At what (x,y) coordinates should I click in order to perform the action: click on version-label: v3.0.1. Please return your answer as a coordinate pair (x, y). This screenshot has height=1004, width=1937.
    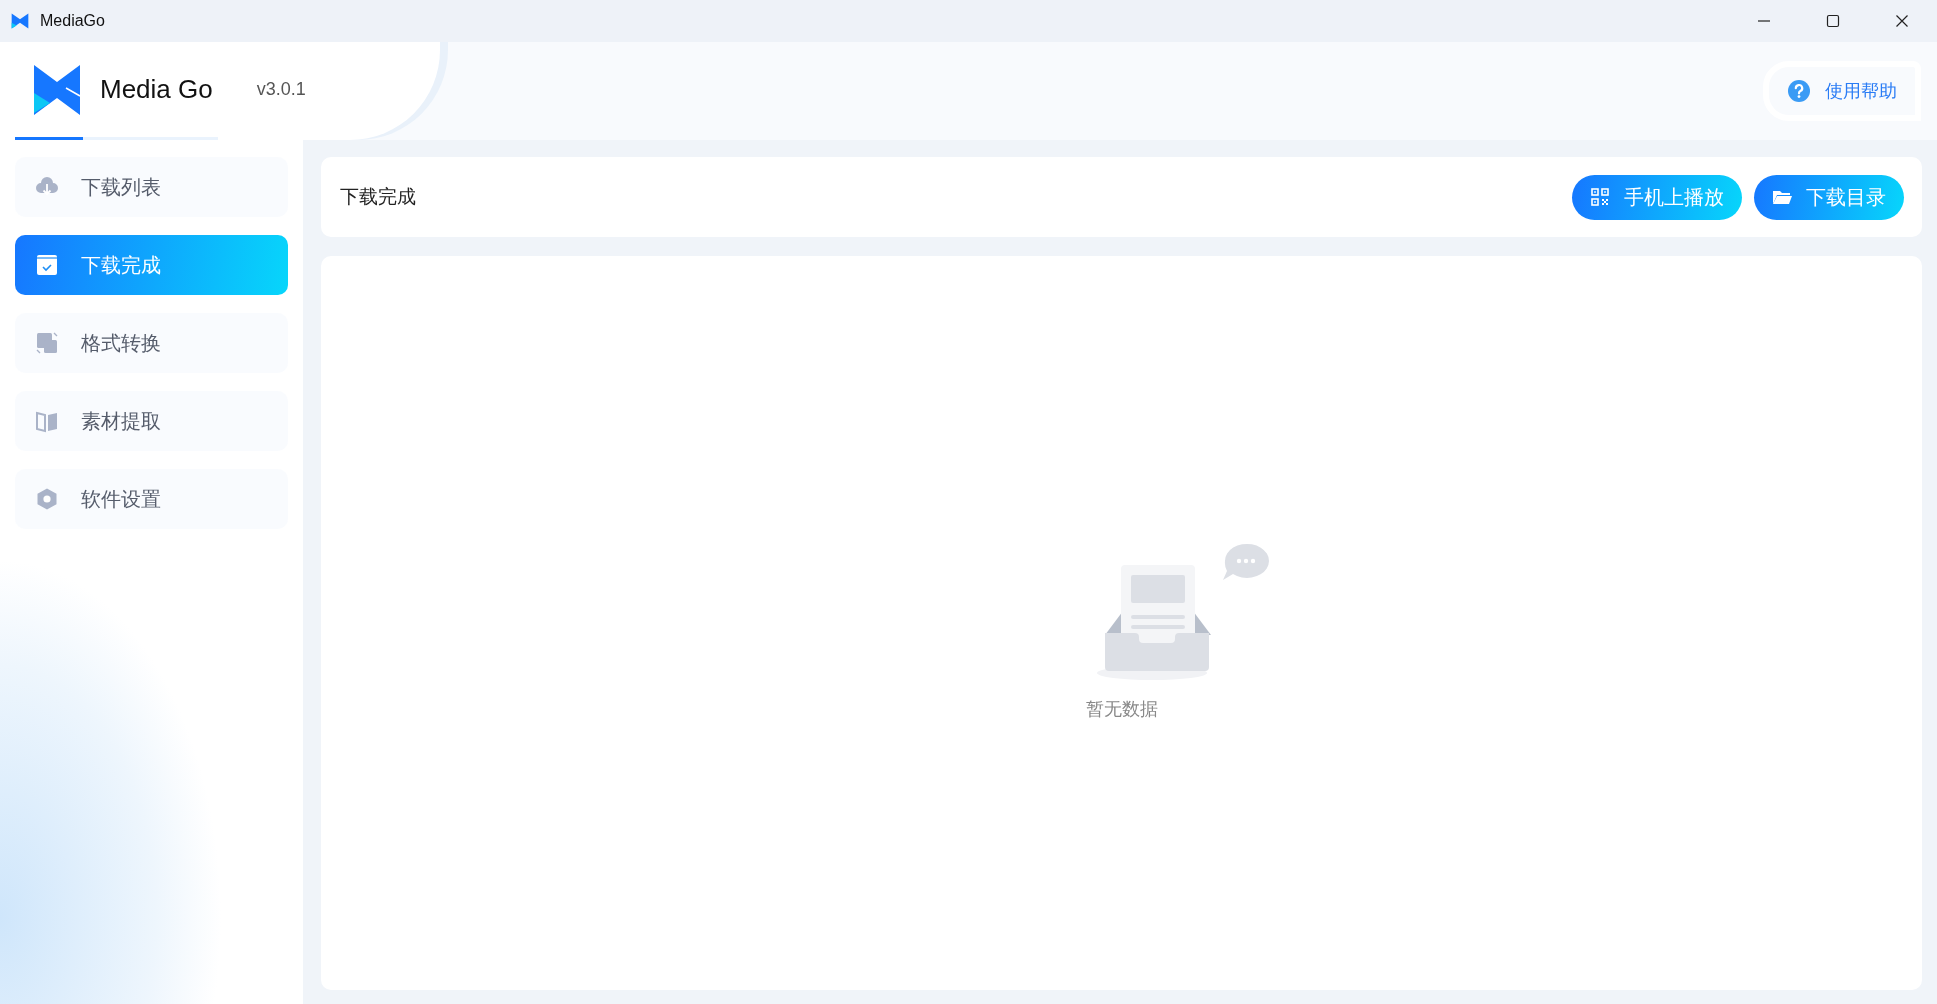
    Looking at the image, I should click on (281, 89).